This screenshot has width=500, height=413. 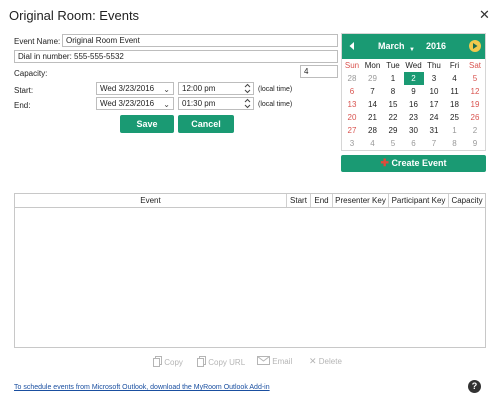 What do you see at coordinates (275, 104) in the screenshot?
I see `end-local-time: (local time)` at bounding box center [275, 104].